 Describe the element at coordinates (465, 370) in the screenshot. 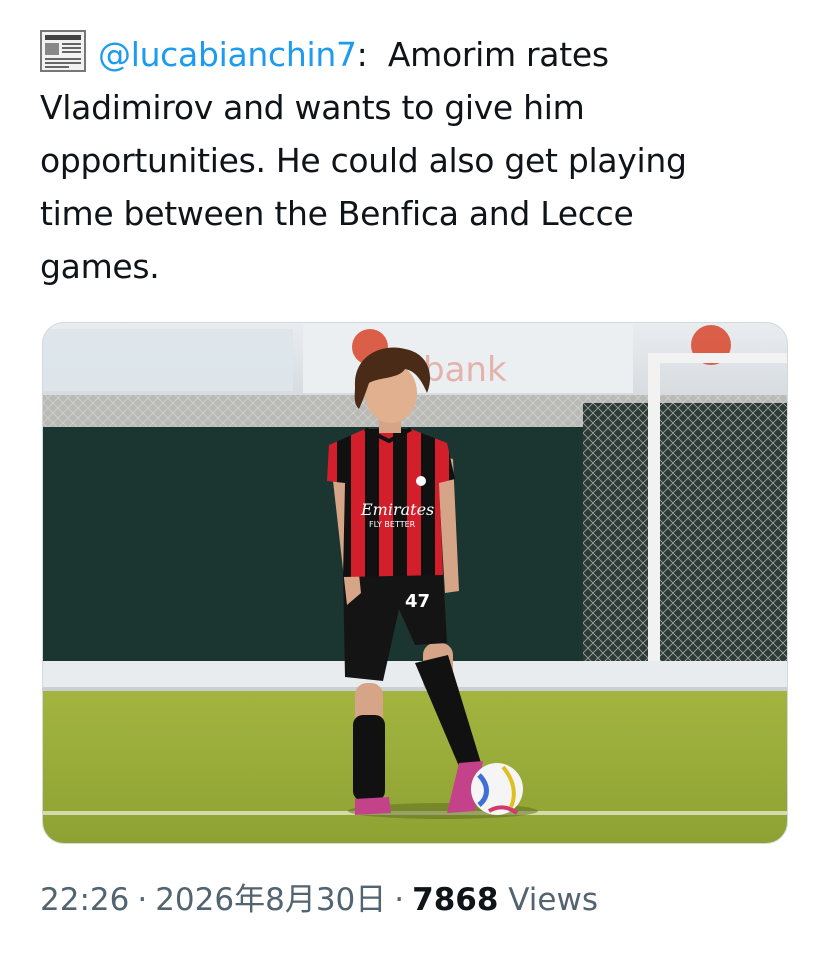

I see `banner-text: bank` at that location.